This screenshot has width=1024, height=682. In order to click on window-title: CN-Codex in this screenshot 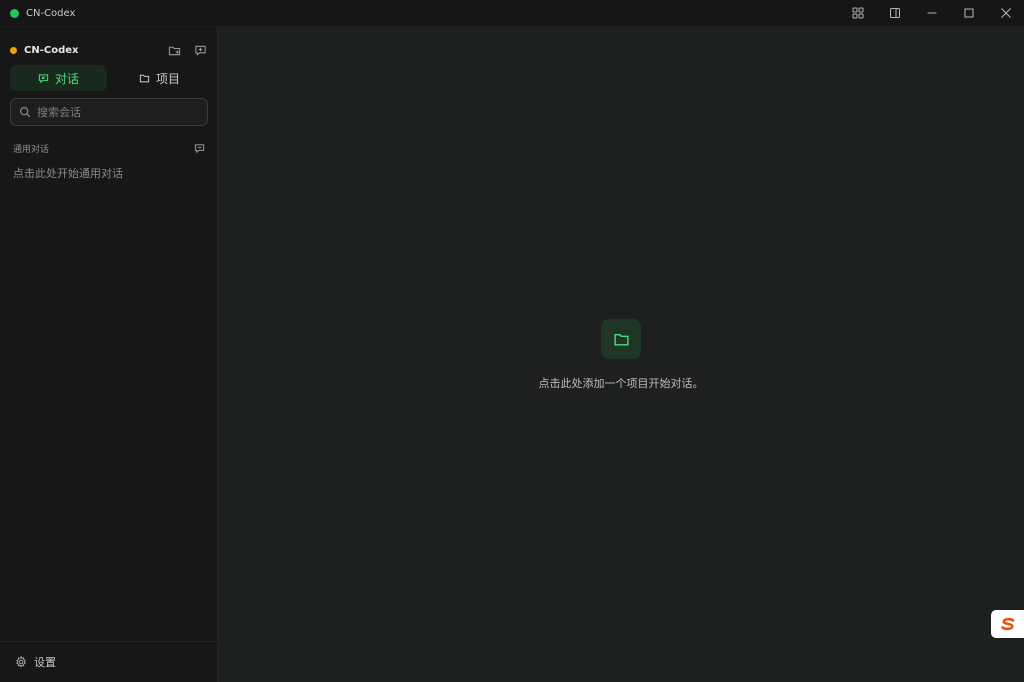, I will do `click(51, 13)`.